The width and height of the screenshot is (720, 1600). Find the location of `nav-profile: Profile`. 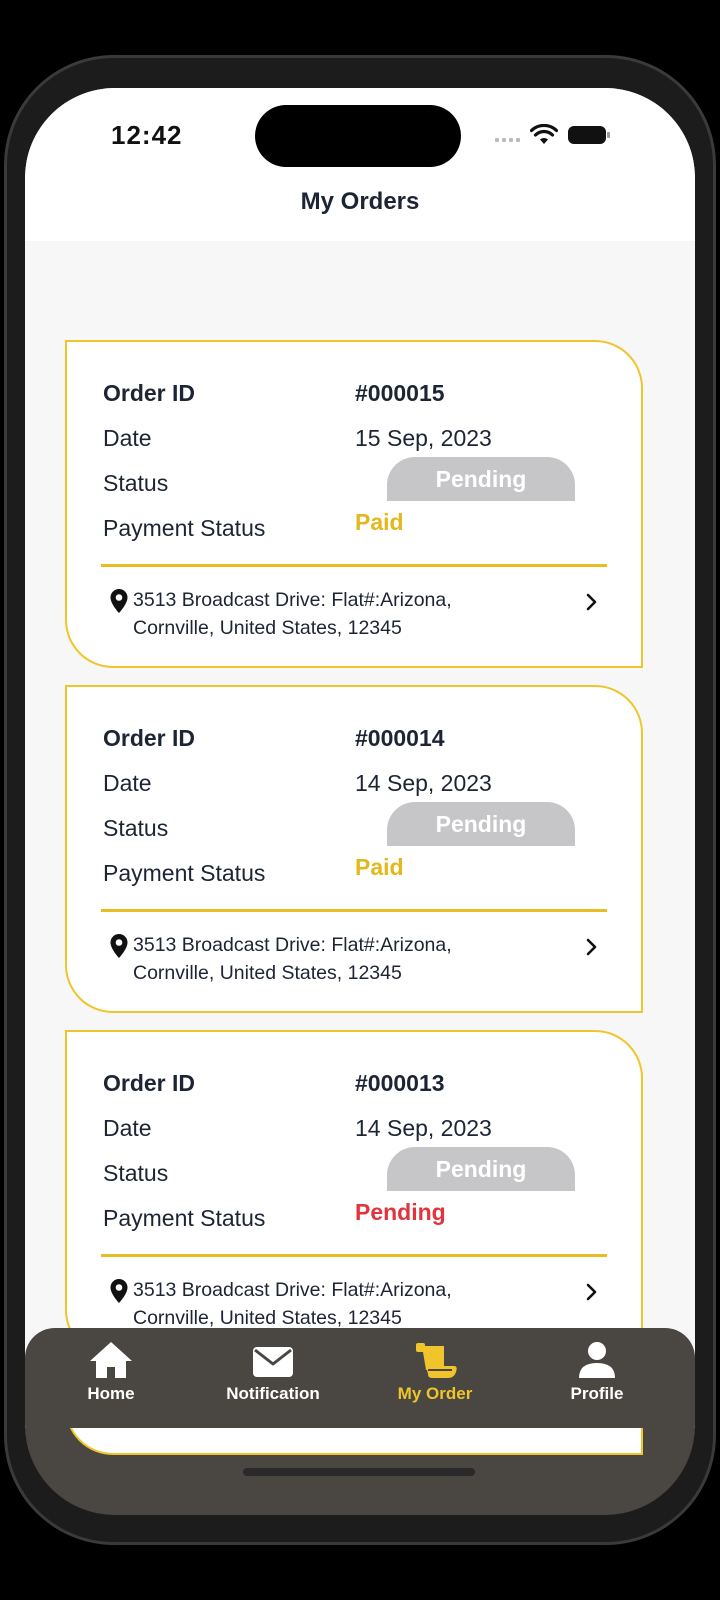

nav-profile: Profile is located at coordinates (597, 1372).